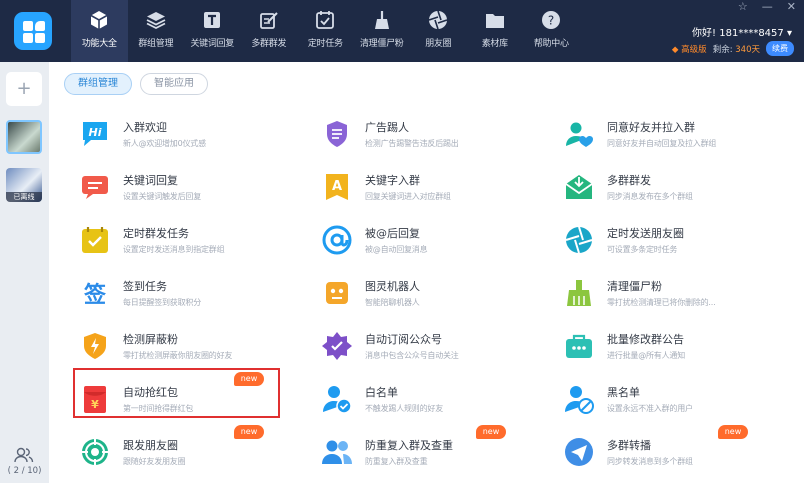 This screenshot has width=804, height=483. What do you see at coordinates (672, 401) in the screenshot?
I see `feature-item: 黑名单 设置永远不准入群的用户` at bounding box center [672, 401].